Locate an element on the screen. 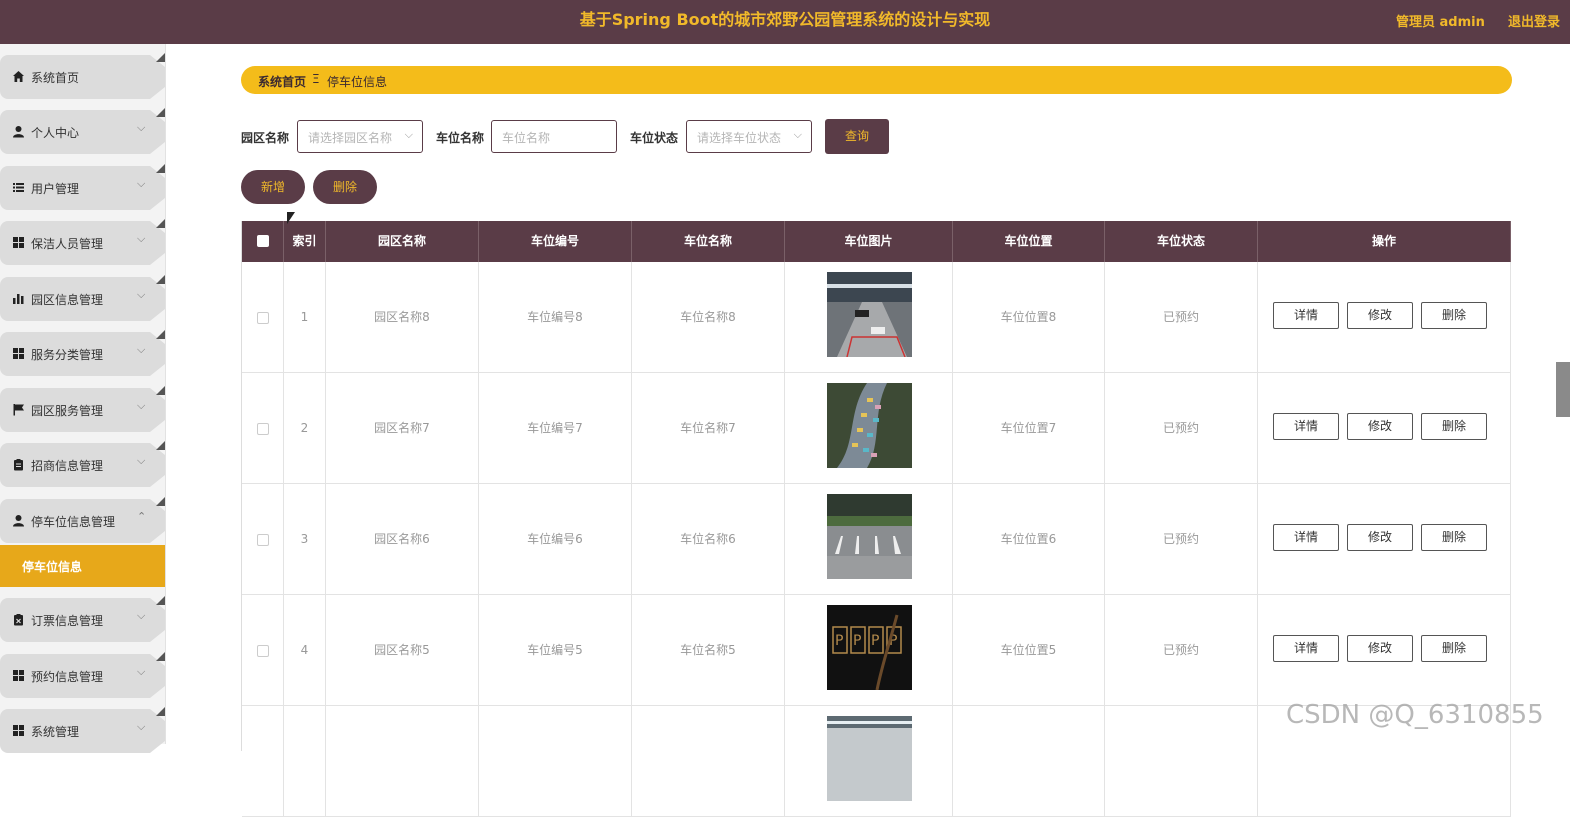 The height and width of the screenshot is (817, 1570). sidebar-item-0: 系统首页 is located at coordinates (82, 77).